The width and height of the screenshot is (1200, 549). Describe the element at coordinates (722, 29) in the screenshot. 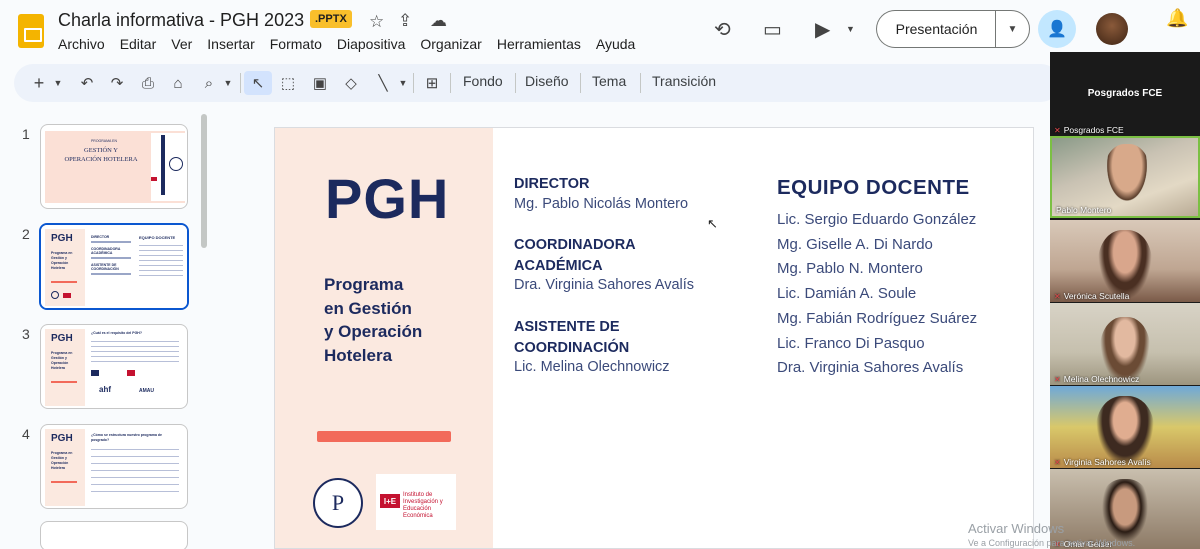

I see `history-icon: ⟲` at that location.